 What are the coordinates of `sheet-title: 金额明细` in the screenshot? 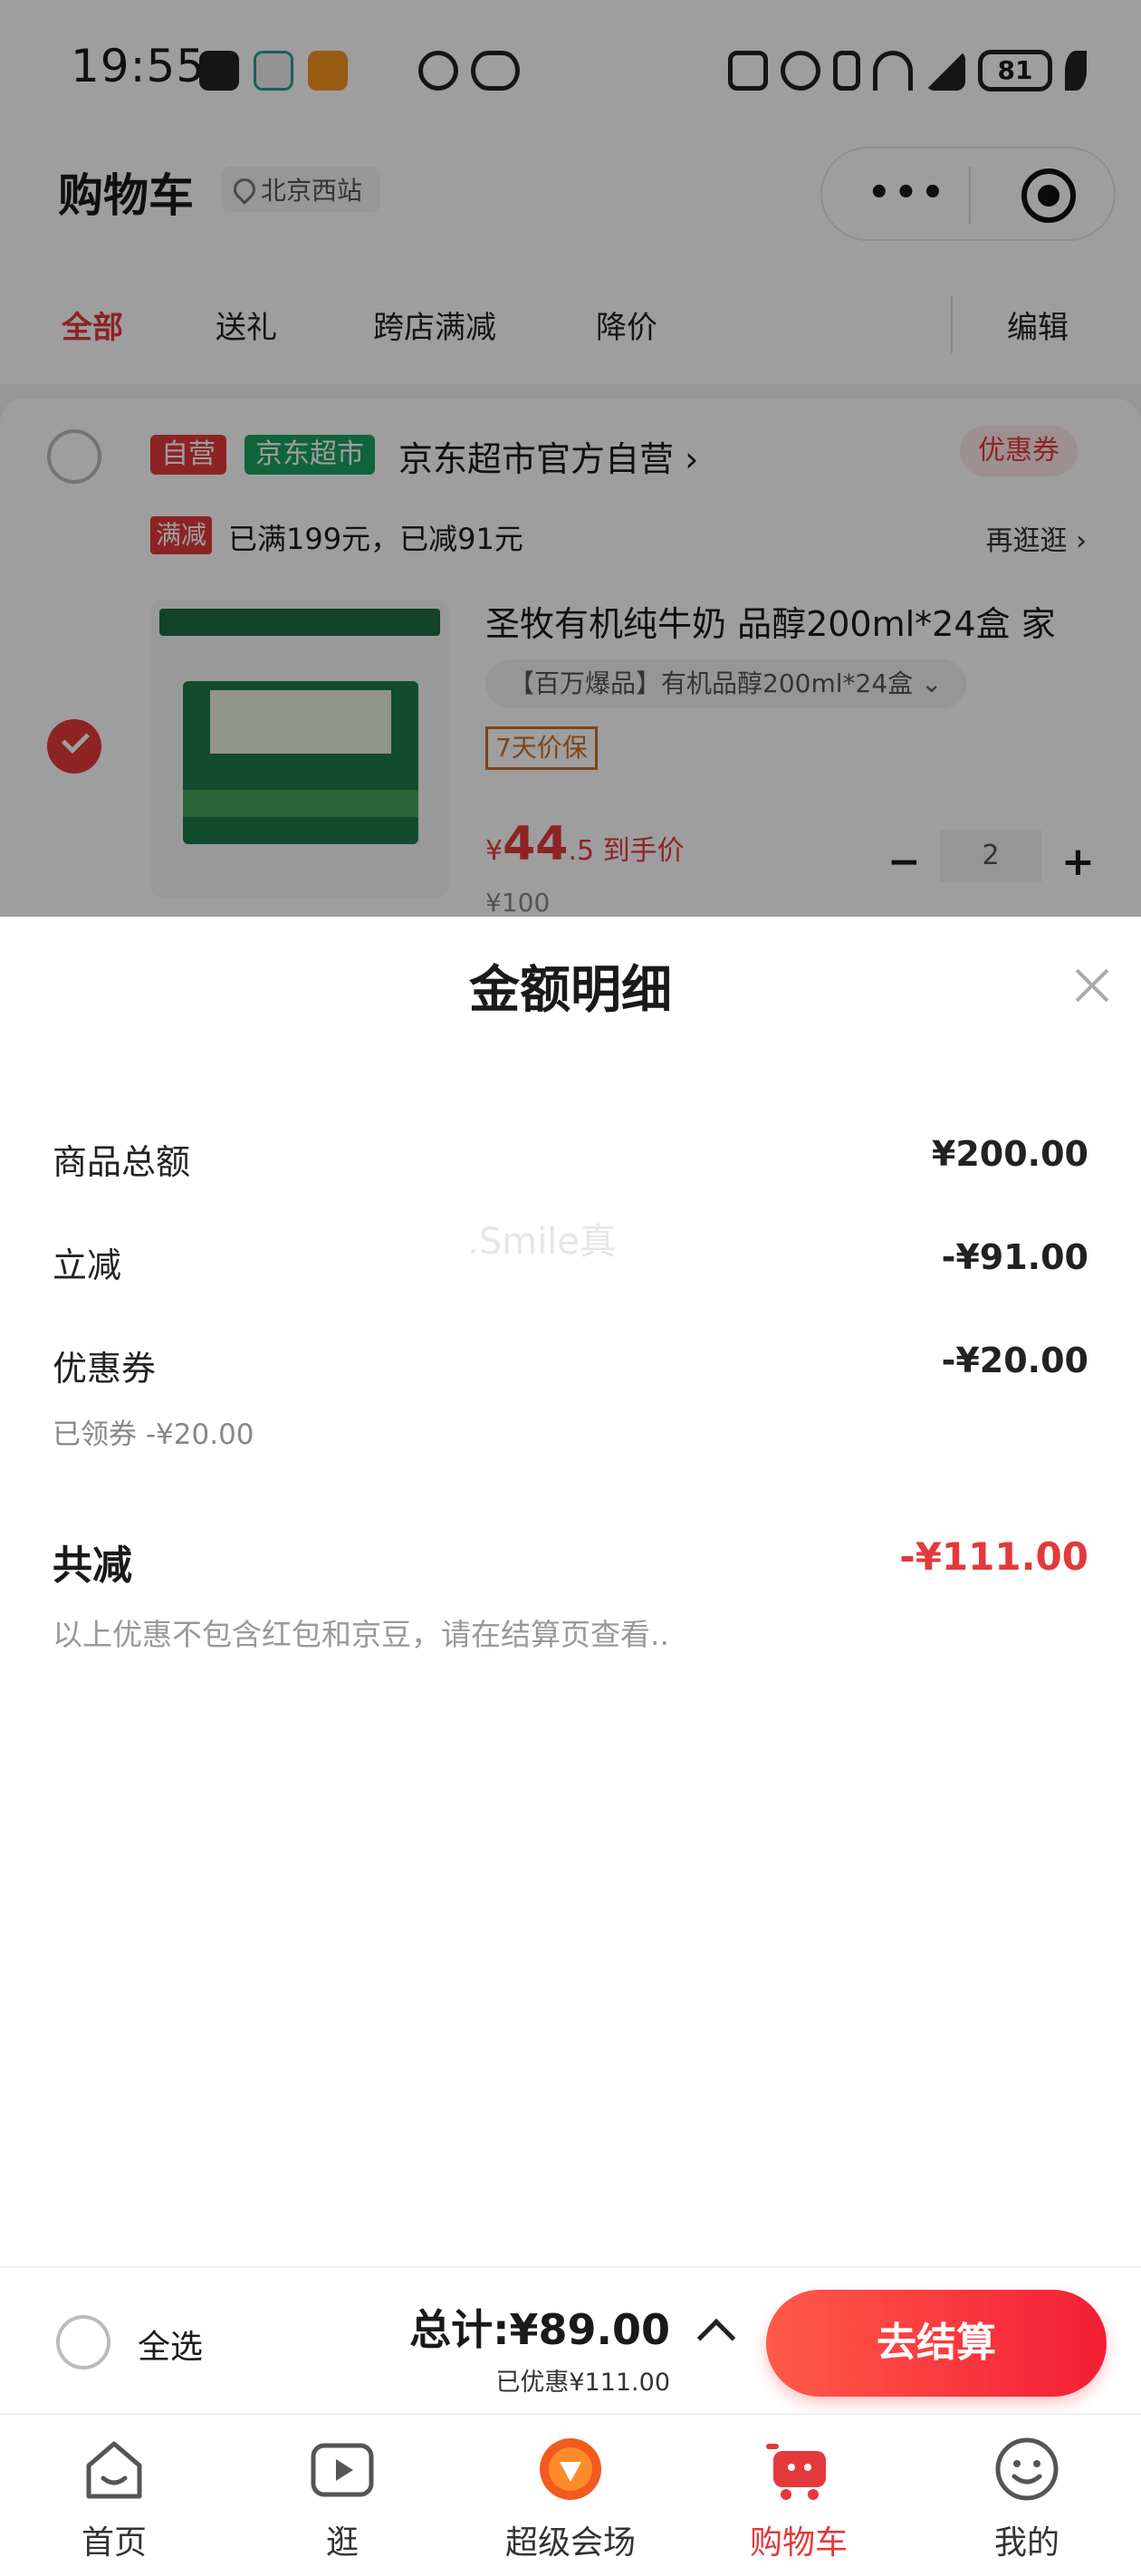 It's located at (570, 990).